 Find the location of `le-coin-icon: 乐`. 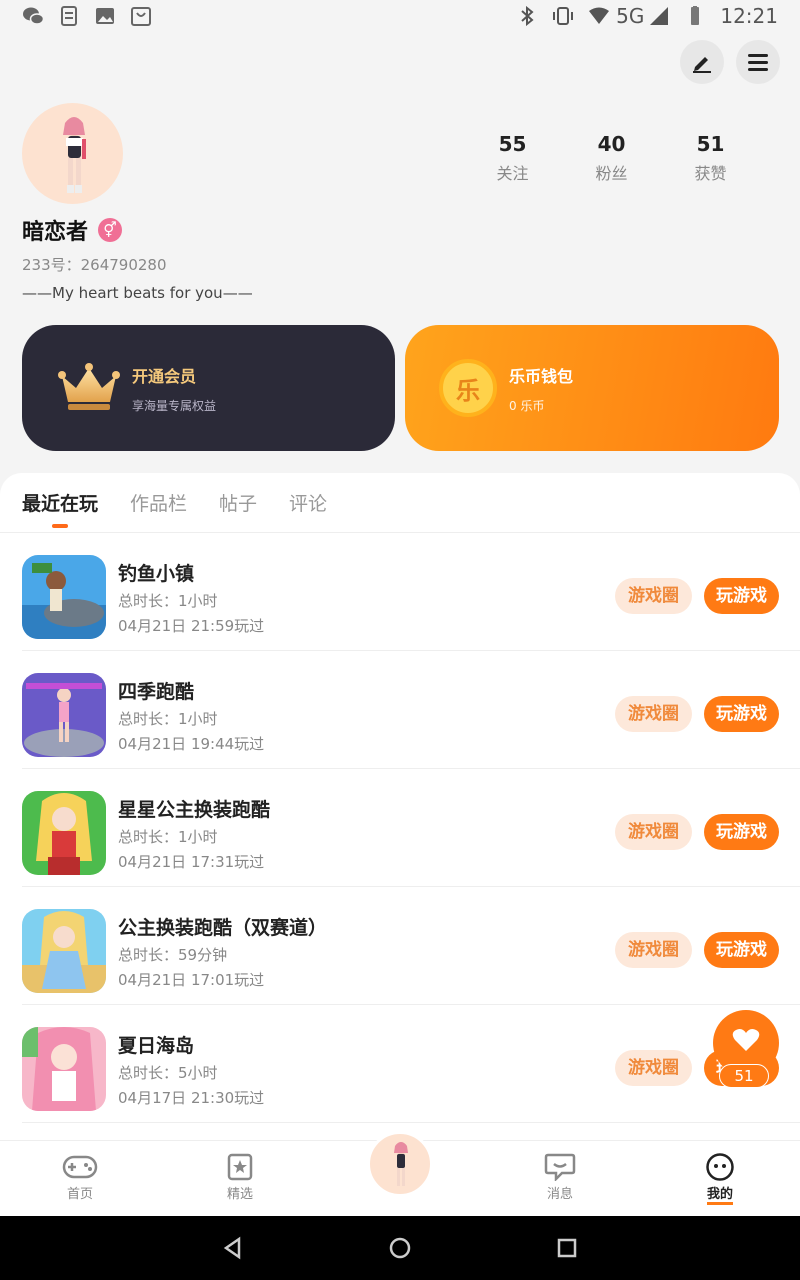

le-coin-icon: 乐 is located at coordinates (468, 388).